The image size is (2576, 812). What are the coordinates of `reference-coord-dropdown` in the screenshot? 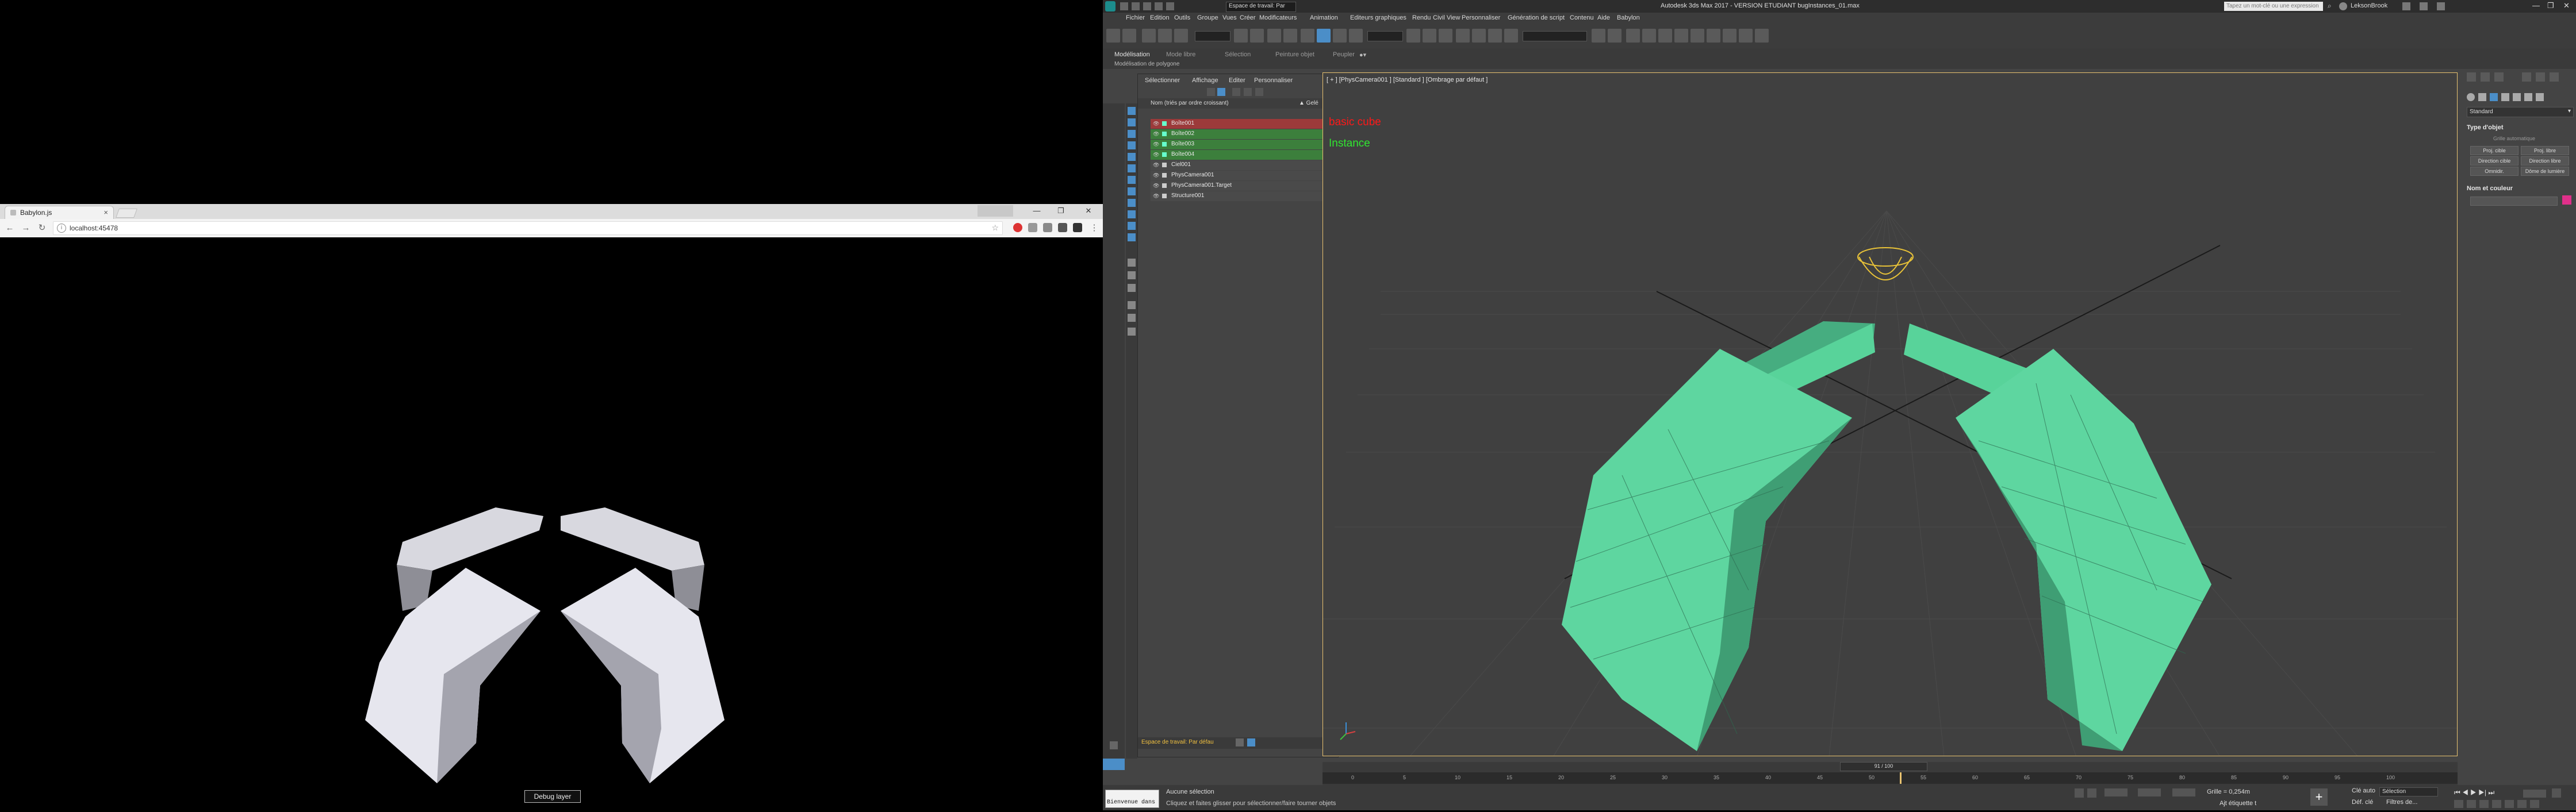 It's located at (1385, 36).